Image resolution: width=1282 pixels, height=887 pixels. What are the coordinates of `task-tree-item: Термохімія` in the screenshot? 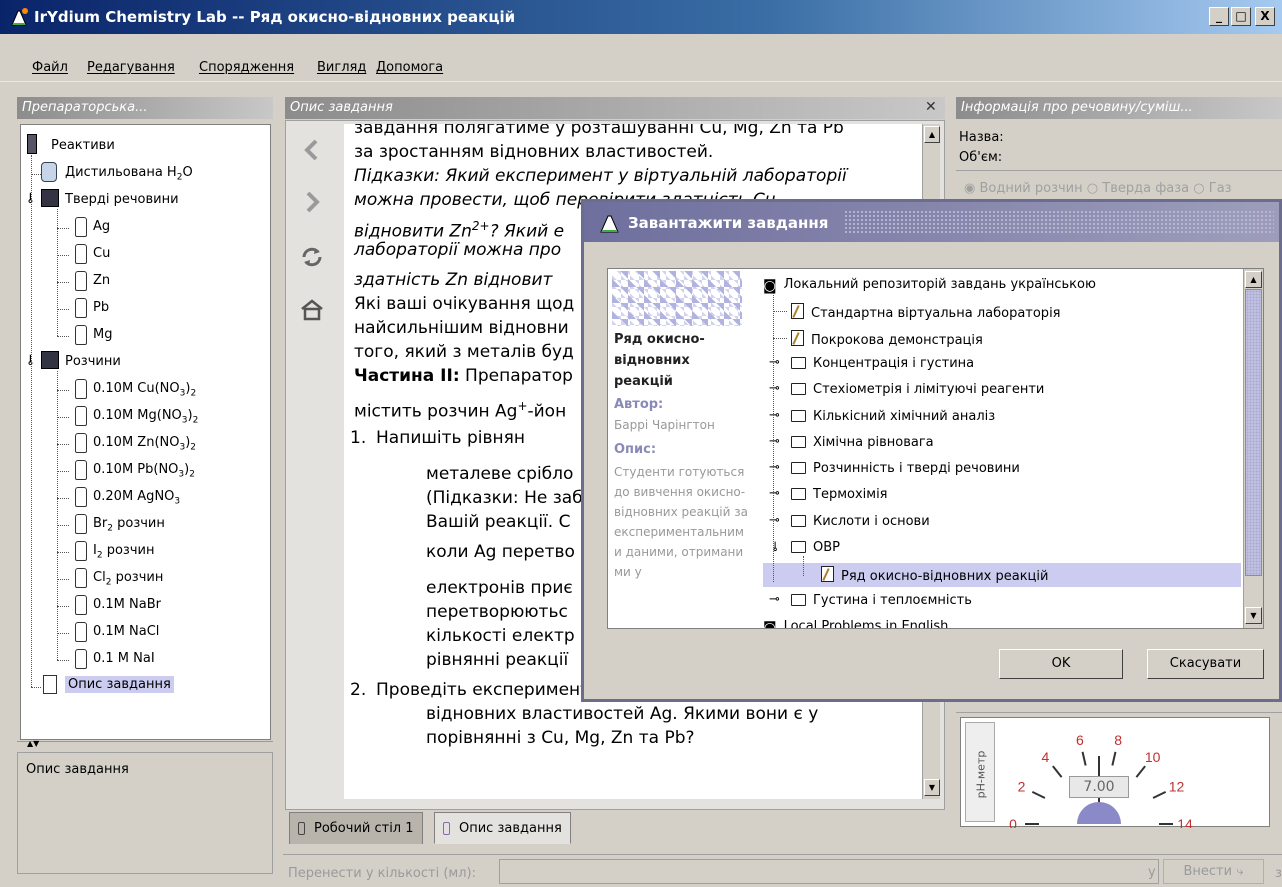 It's located at (839, 494).